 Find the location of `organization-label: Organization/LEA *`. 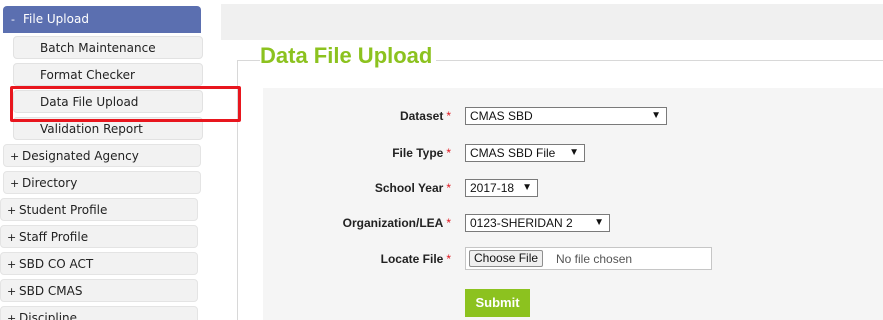

organization-label: Organization/LEA * is located at coordinates (396, 223).